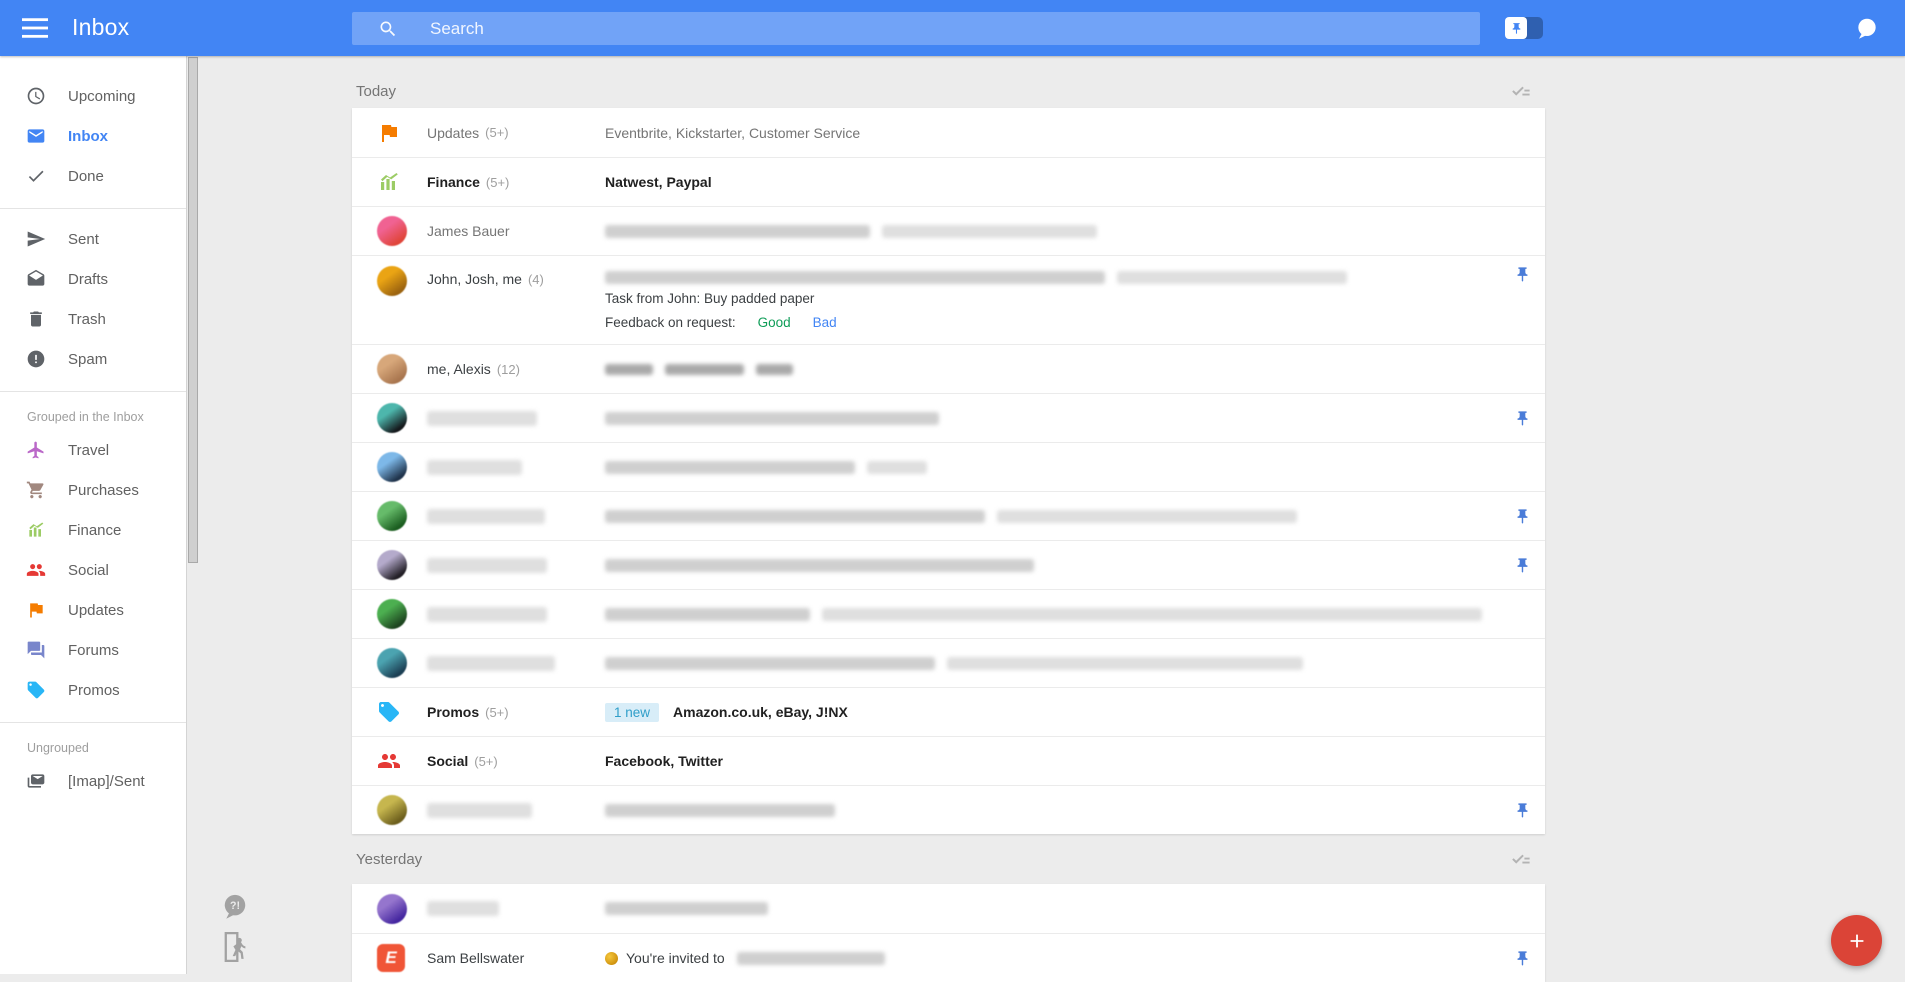 The width and height of the screenshot is (1905, 982). I want to click on sender-name: John, Josh, me, so click(474, 279).